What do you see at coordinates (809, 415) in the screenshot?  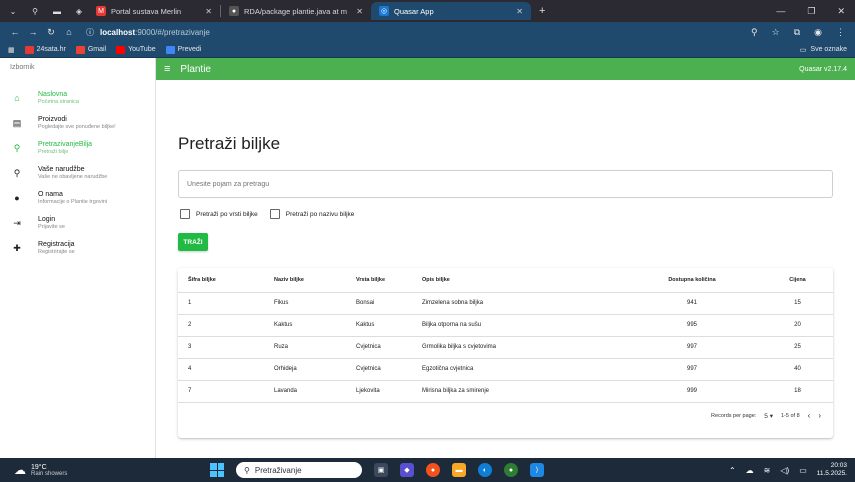 I see `prev-page-icon: ‹` at bounding box center [809, 415].